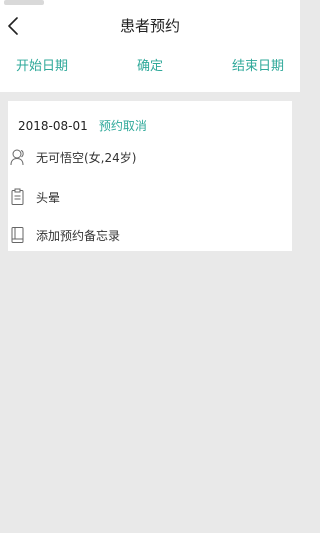  What do you see at coordinates (35, 197) in the screenshot?
I see `symptom-row: 头晕` at bounding box center [35, 197].